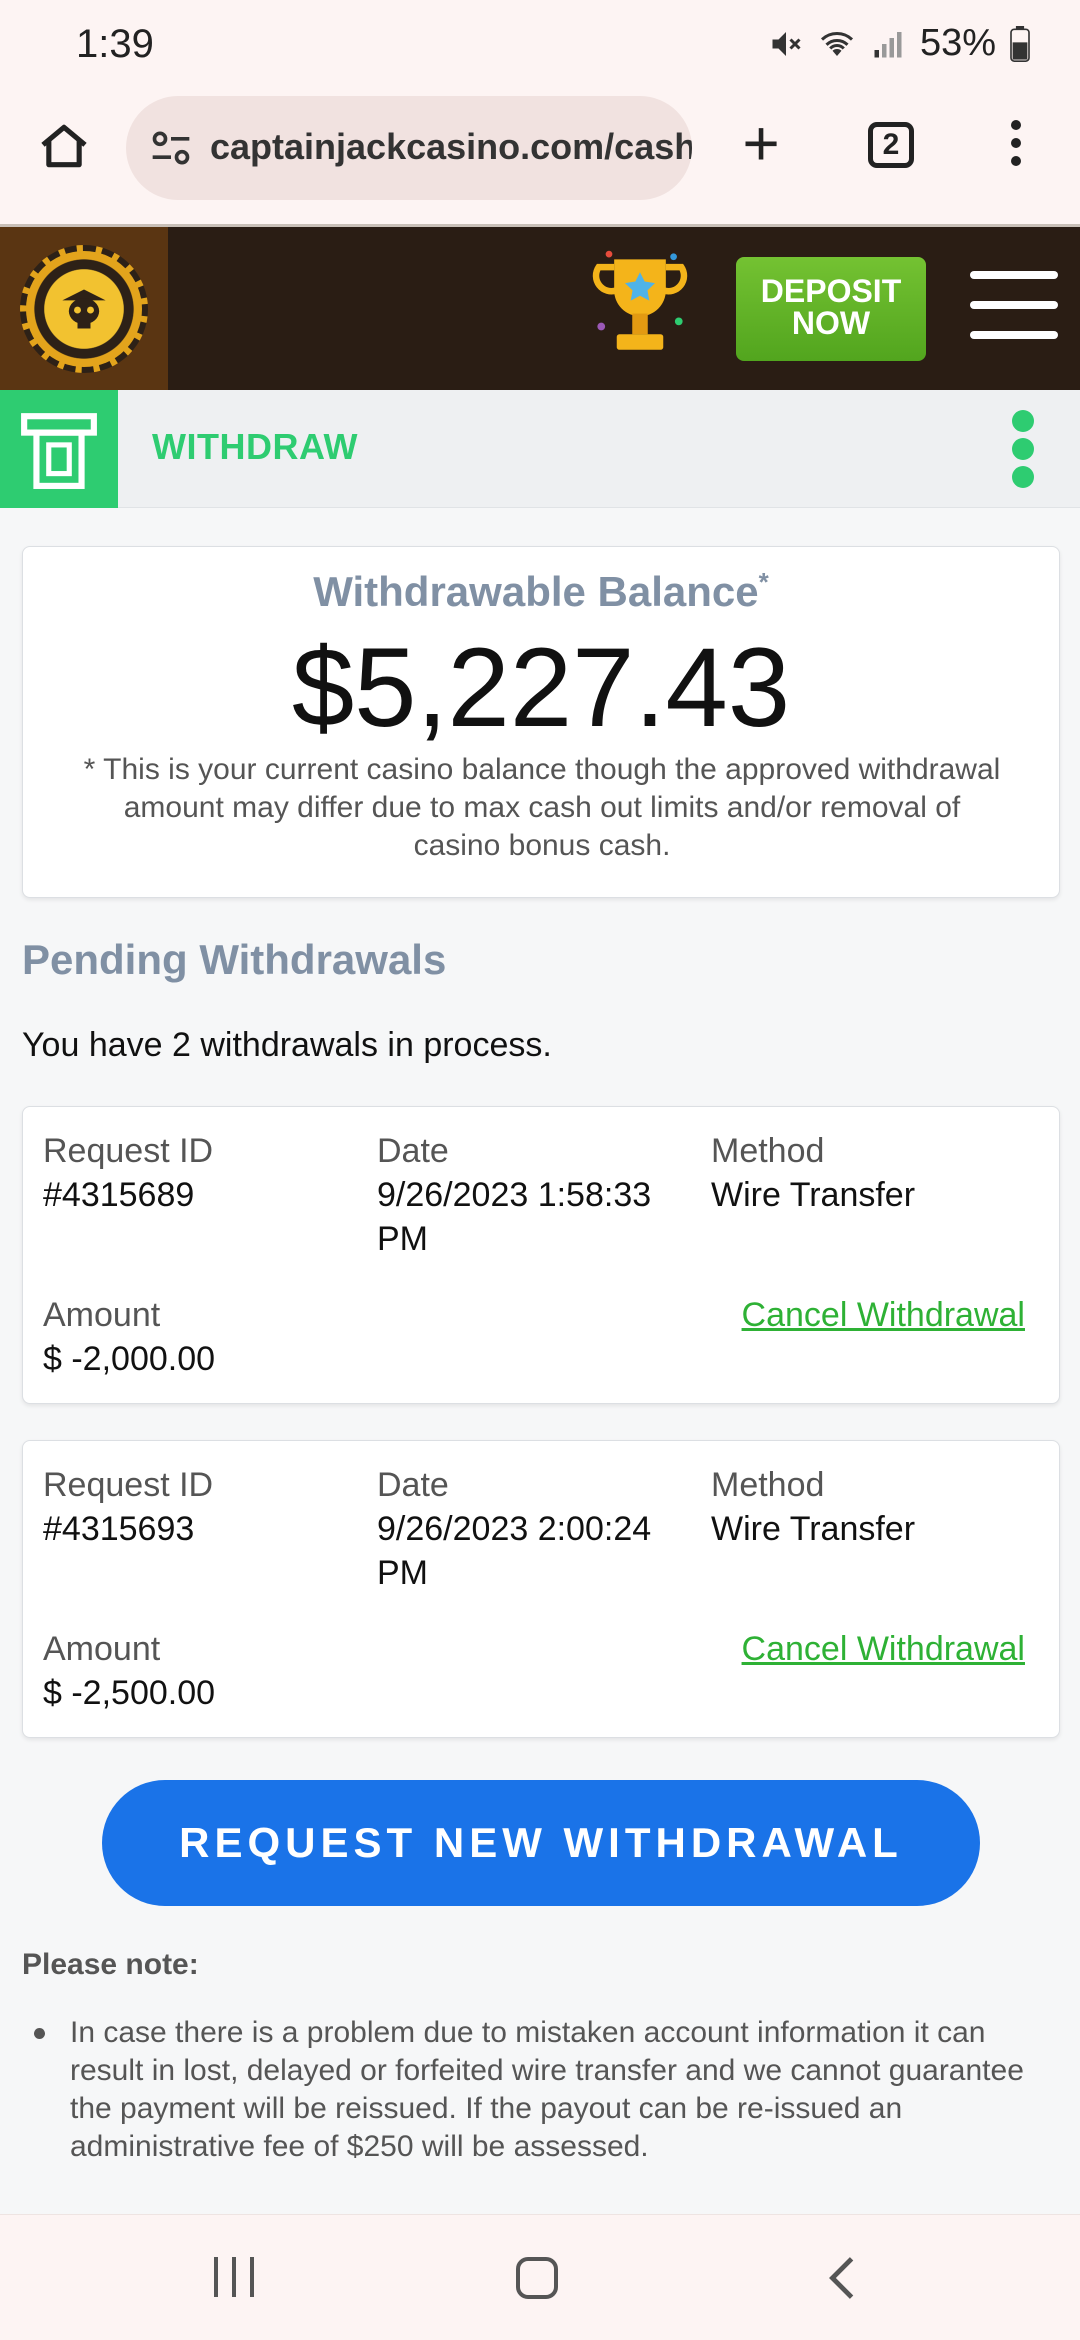 The height and width of the screenshot is (2340, 1080). What do you see at coordinates (891, 145) in the screenshot?
I see `tabs-button: 2` at bounding box center [891, 145].